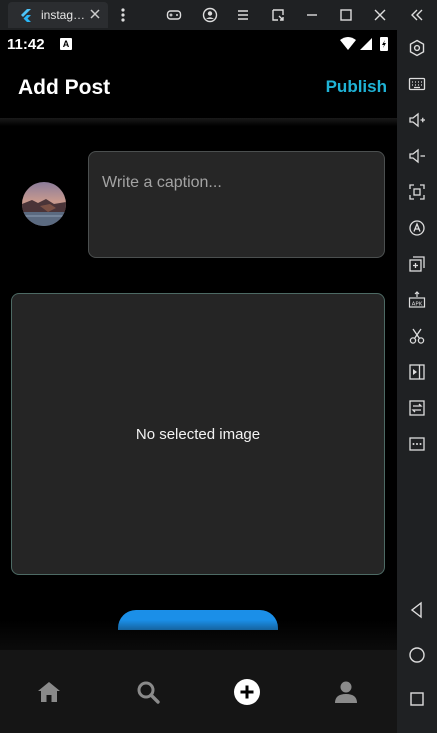 This screenshot has height=733, width=437. I want to click on more-icon, so click(417, 444).